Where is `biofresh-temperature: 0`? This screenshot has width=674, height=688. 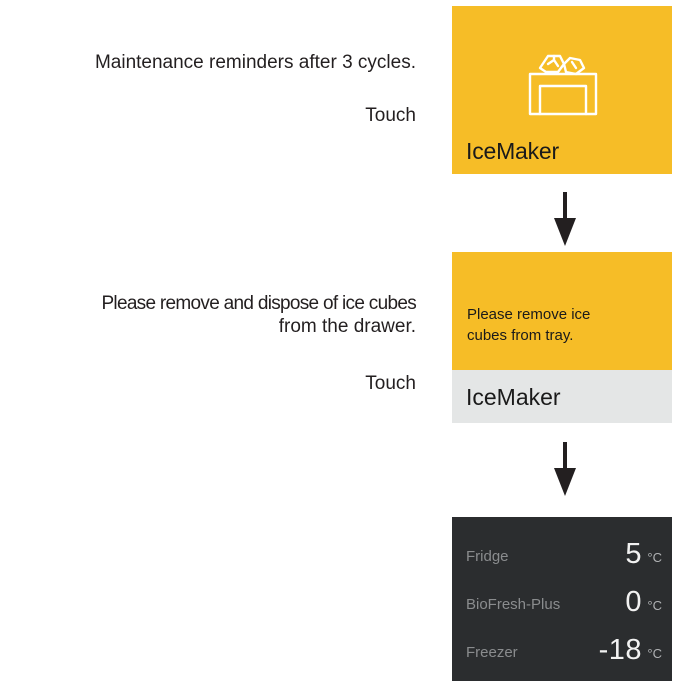 biofresh-temperature: 0 is located at coordinates (633, 602).